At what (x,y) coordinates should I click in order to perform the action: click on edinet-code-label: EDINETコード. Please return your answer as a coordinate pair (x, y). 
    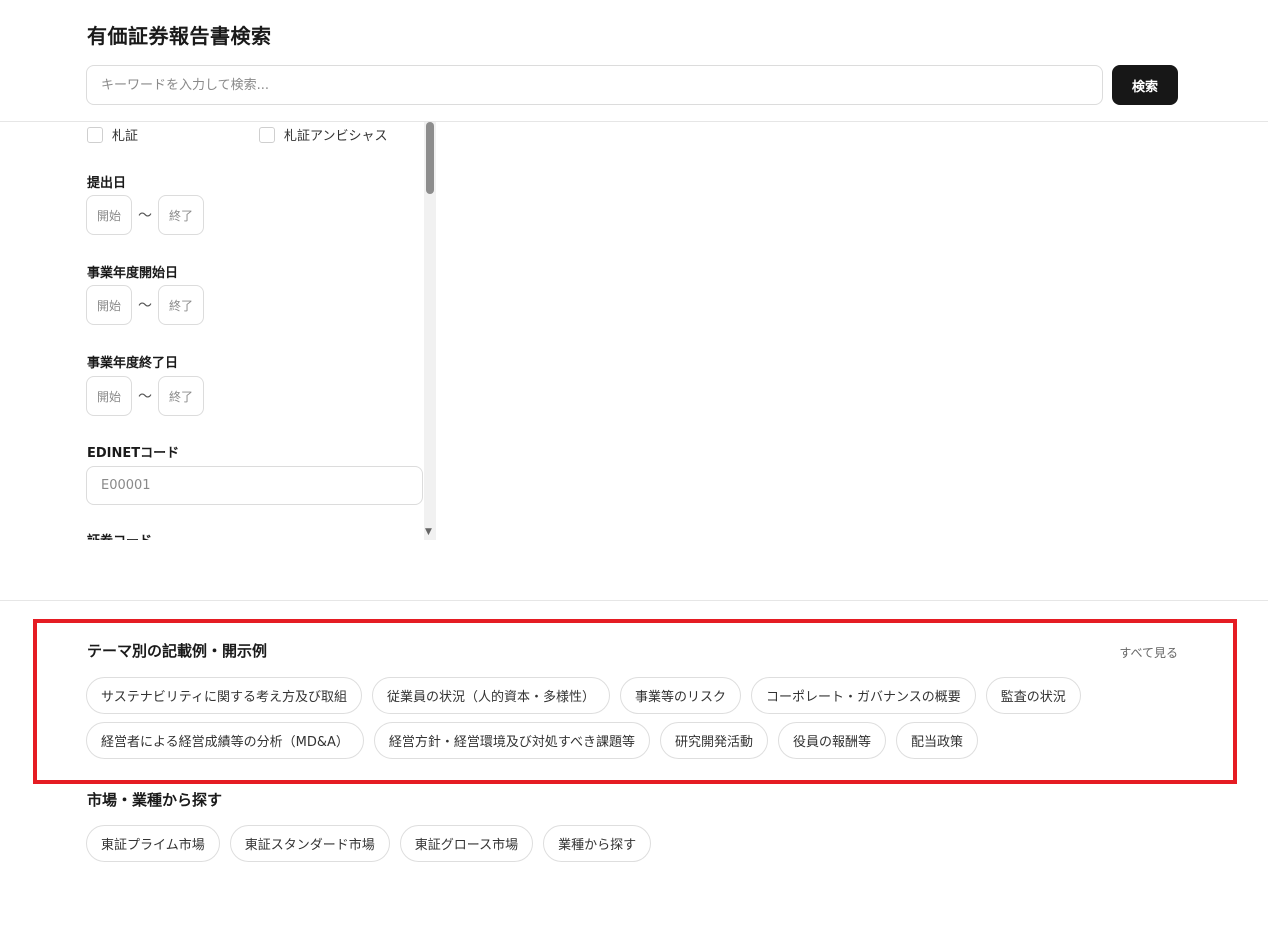
    Looking at the image, I should click on (133, 453).